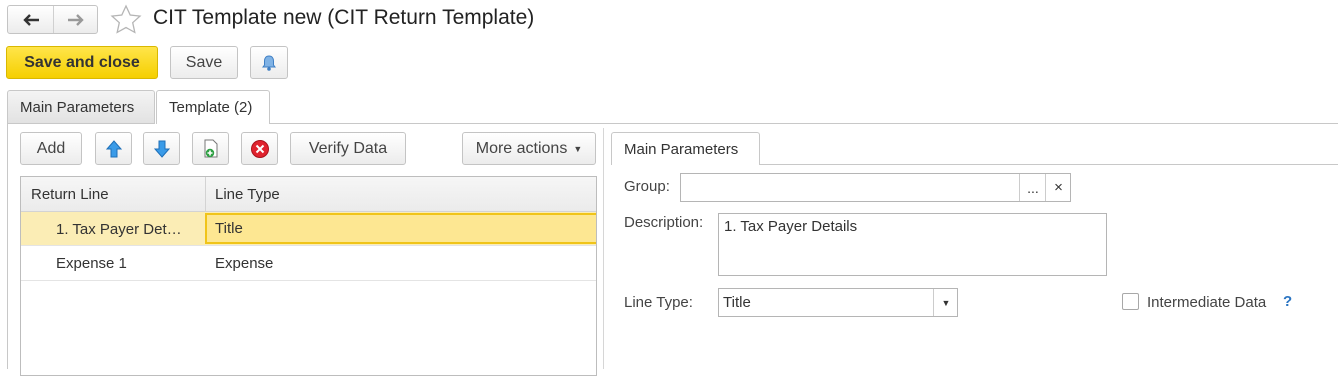 This screenshot has width=1338, height=376. I want to click on page-title: CIT Template new (CIT Return Template), so click(344, 17).